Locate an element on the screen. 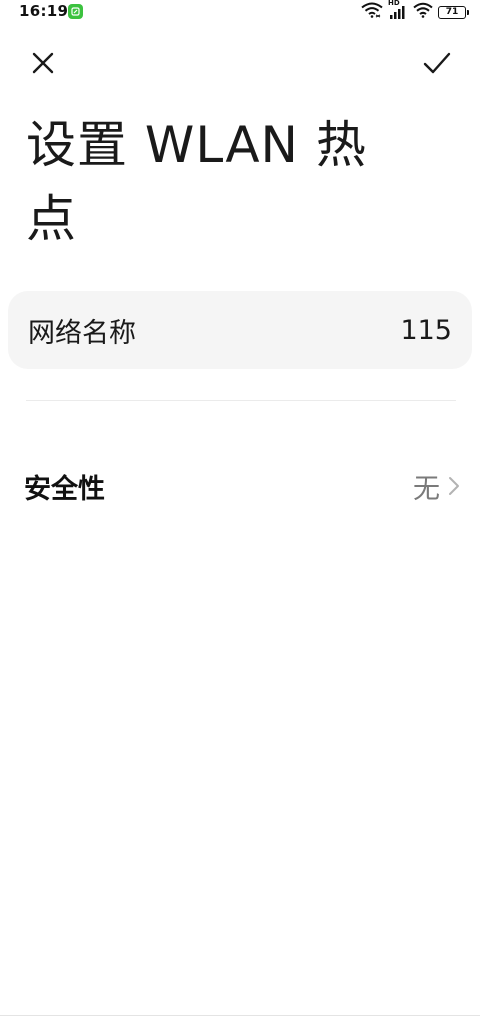 The image size is (480, 1024). confirm-button is located at coordinates (437, 63).